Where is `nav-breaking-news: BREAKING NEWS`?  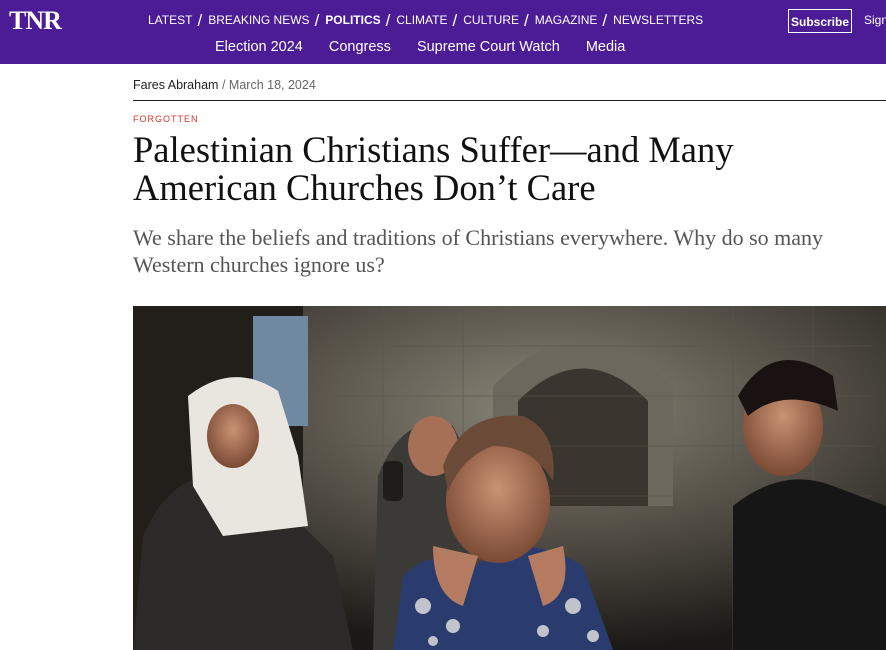 nav-breaking-news: BREAKING NEWS is located at coordinates (258, 20).